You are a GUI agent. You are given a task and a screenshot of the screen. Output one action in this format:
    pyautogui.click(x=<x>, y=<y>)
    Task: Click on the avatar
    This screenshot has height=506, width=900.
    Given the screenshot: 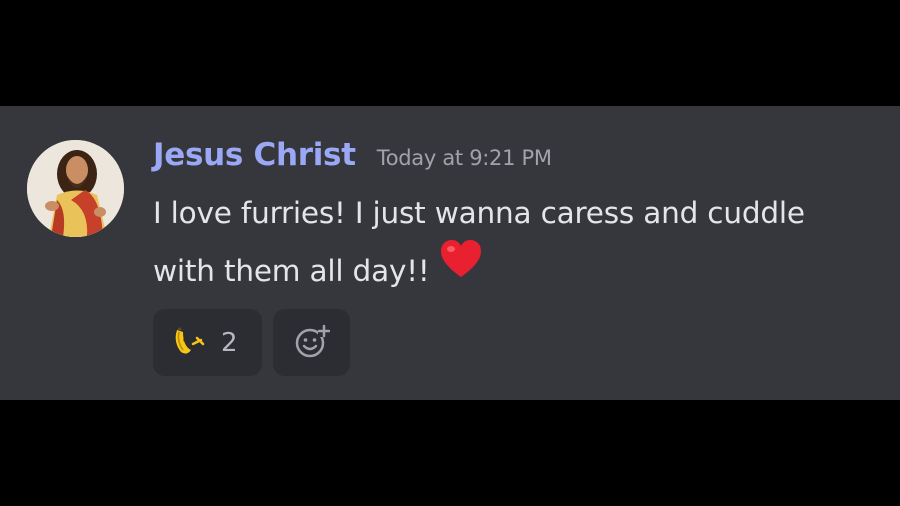 What is the action you would take?
    pyautogui.click(x=75, y=188)
    